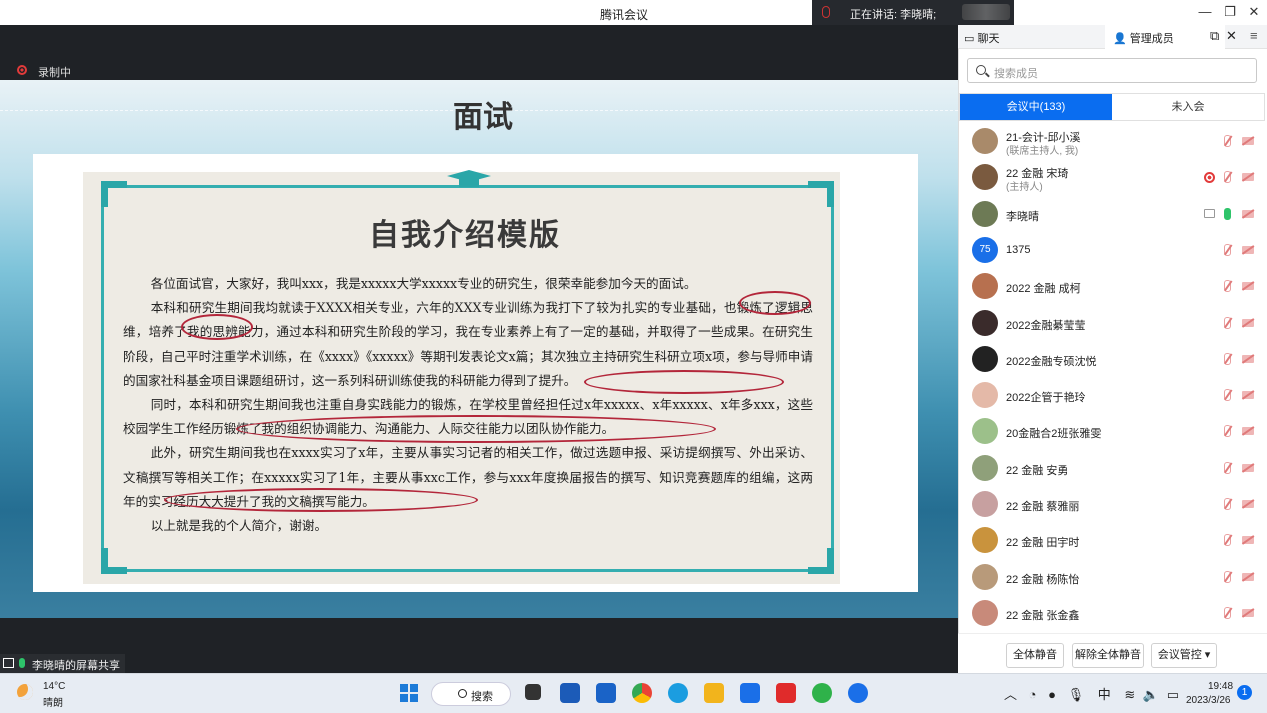 This screenshot has width=1267, height=713. I want to click on close-button: ✕, so click(1254, 12).